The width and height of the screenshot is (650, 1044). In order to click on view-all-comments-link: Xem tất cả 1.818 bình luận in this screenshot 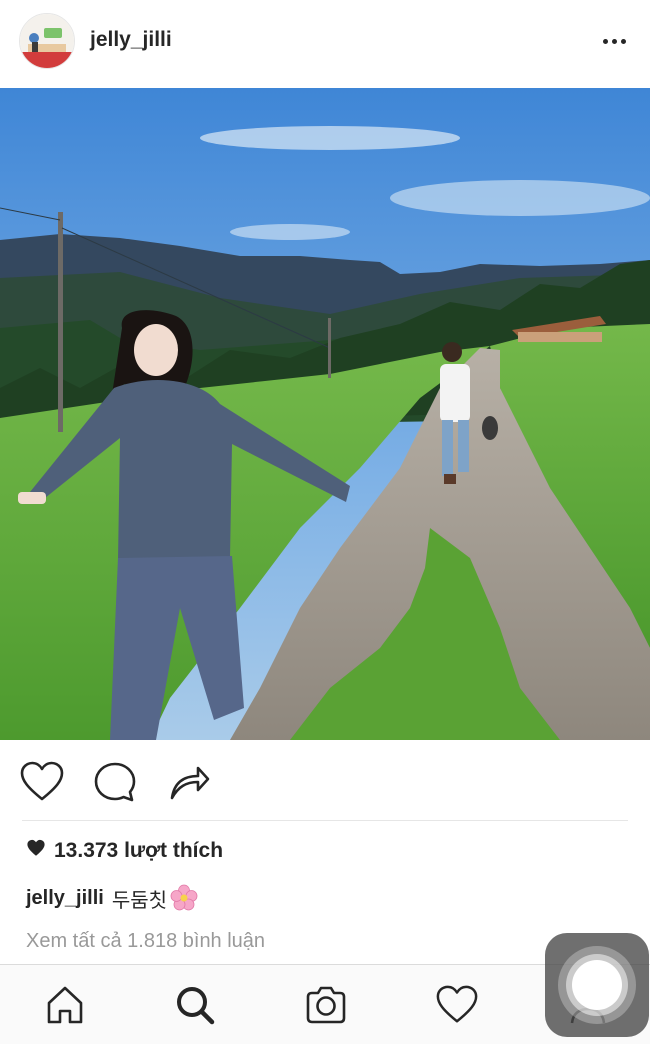, I will do `click(145, 943)`.